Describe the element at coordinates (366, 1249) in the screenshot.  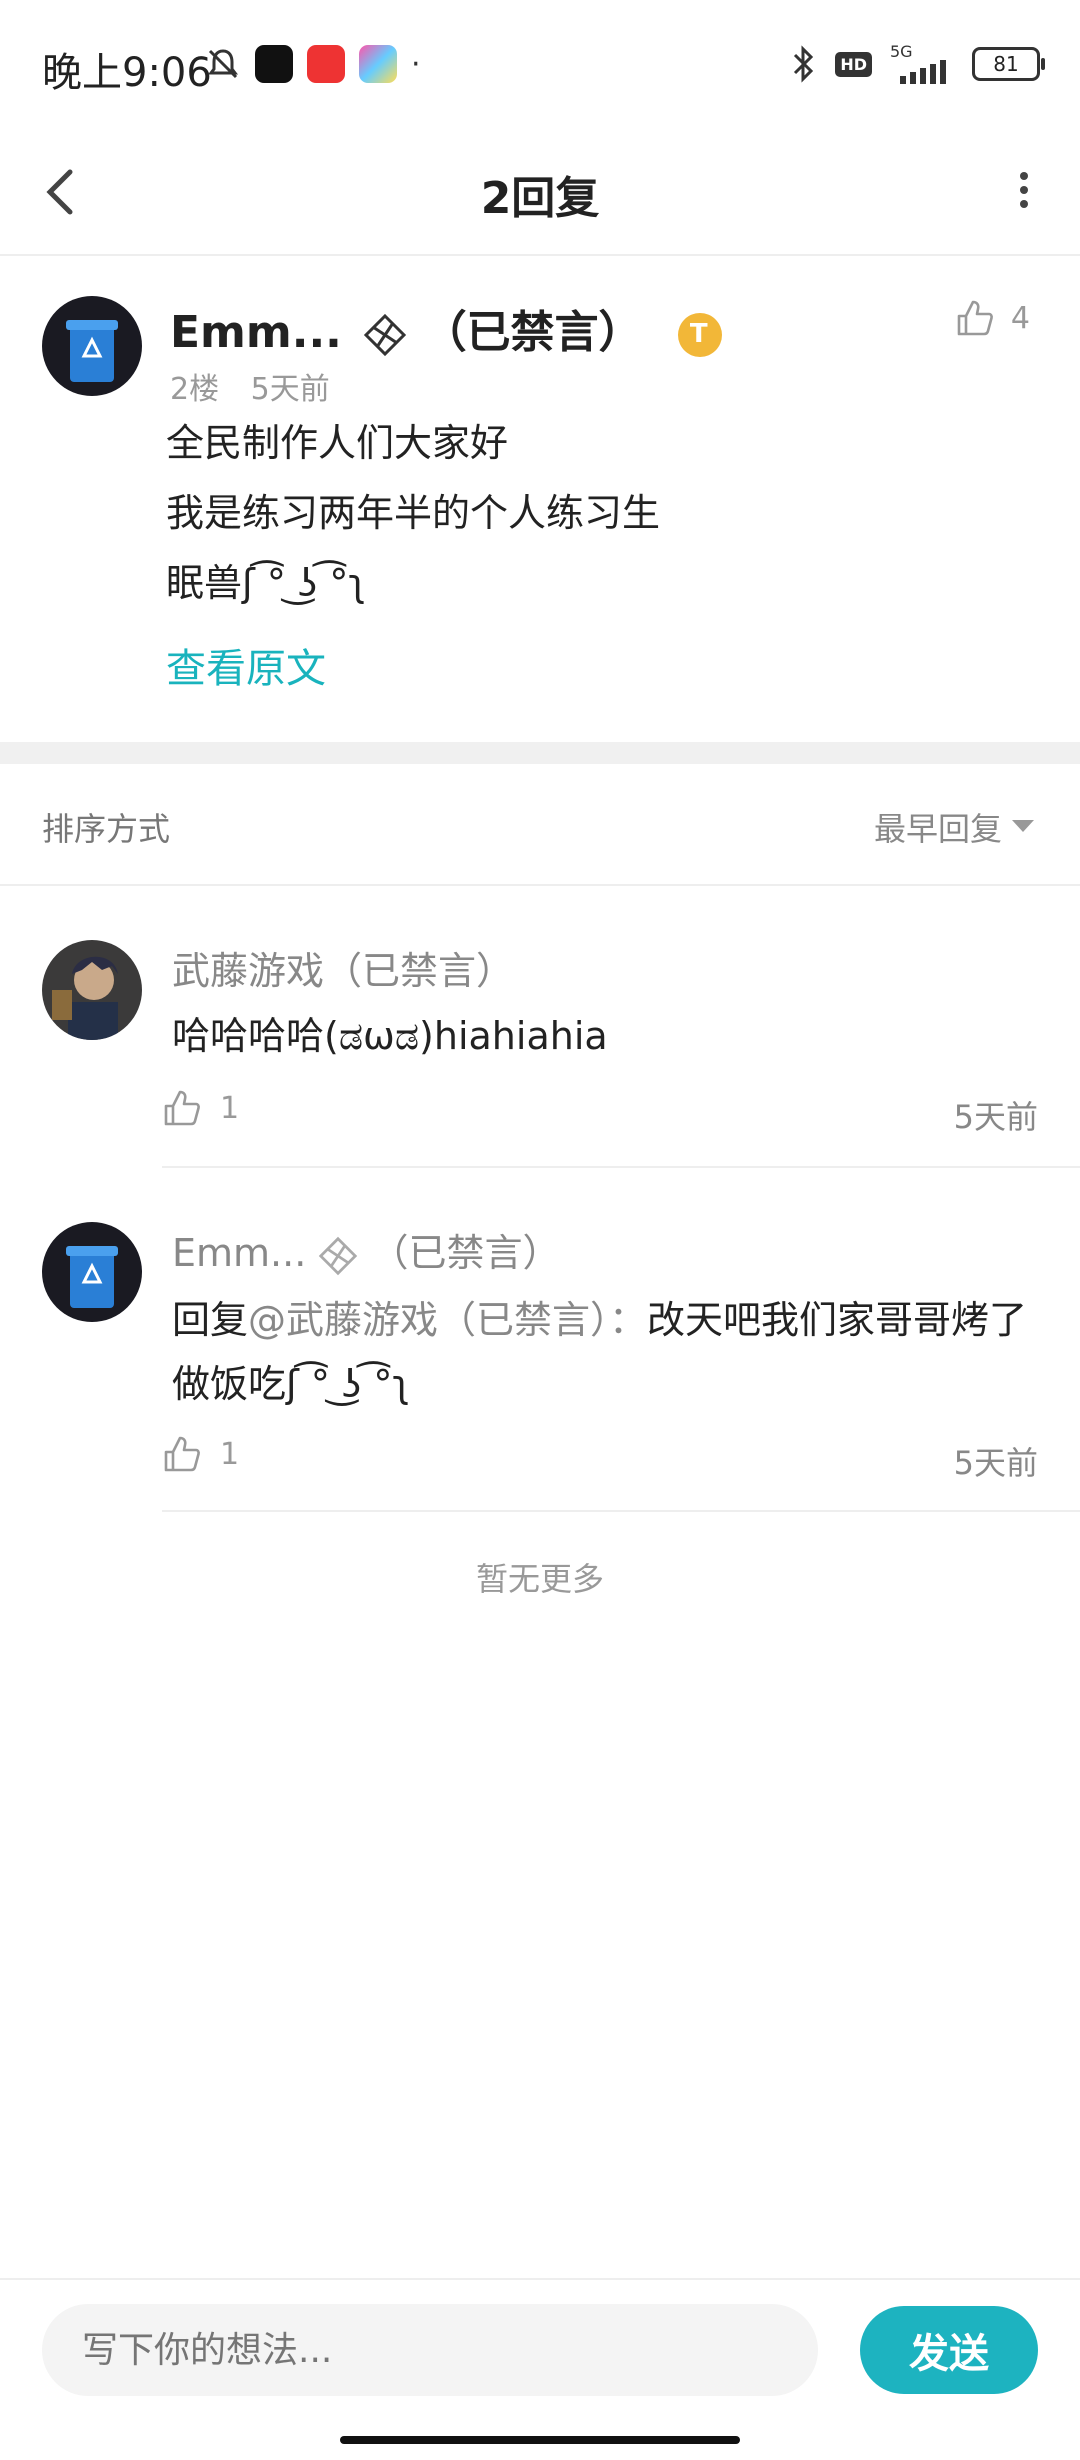
I see `reply-author: Emm... （已禁言）` at that location.